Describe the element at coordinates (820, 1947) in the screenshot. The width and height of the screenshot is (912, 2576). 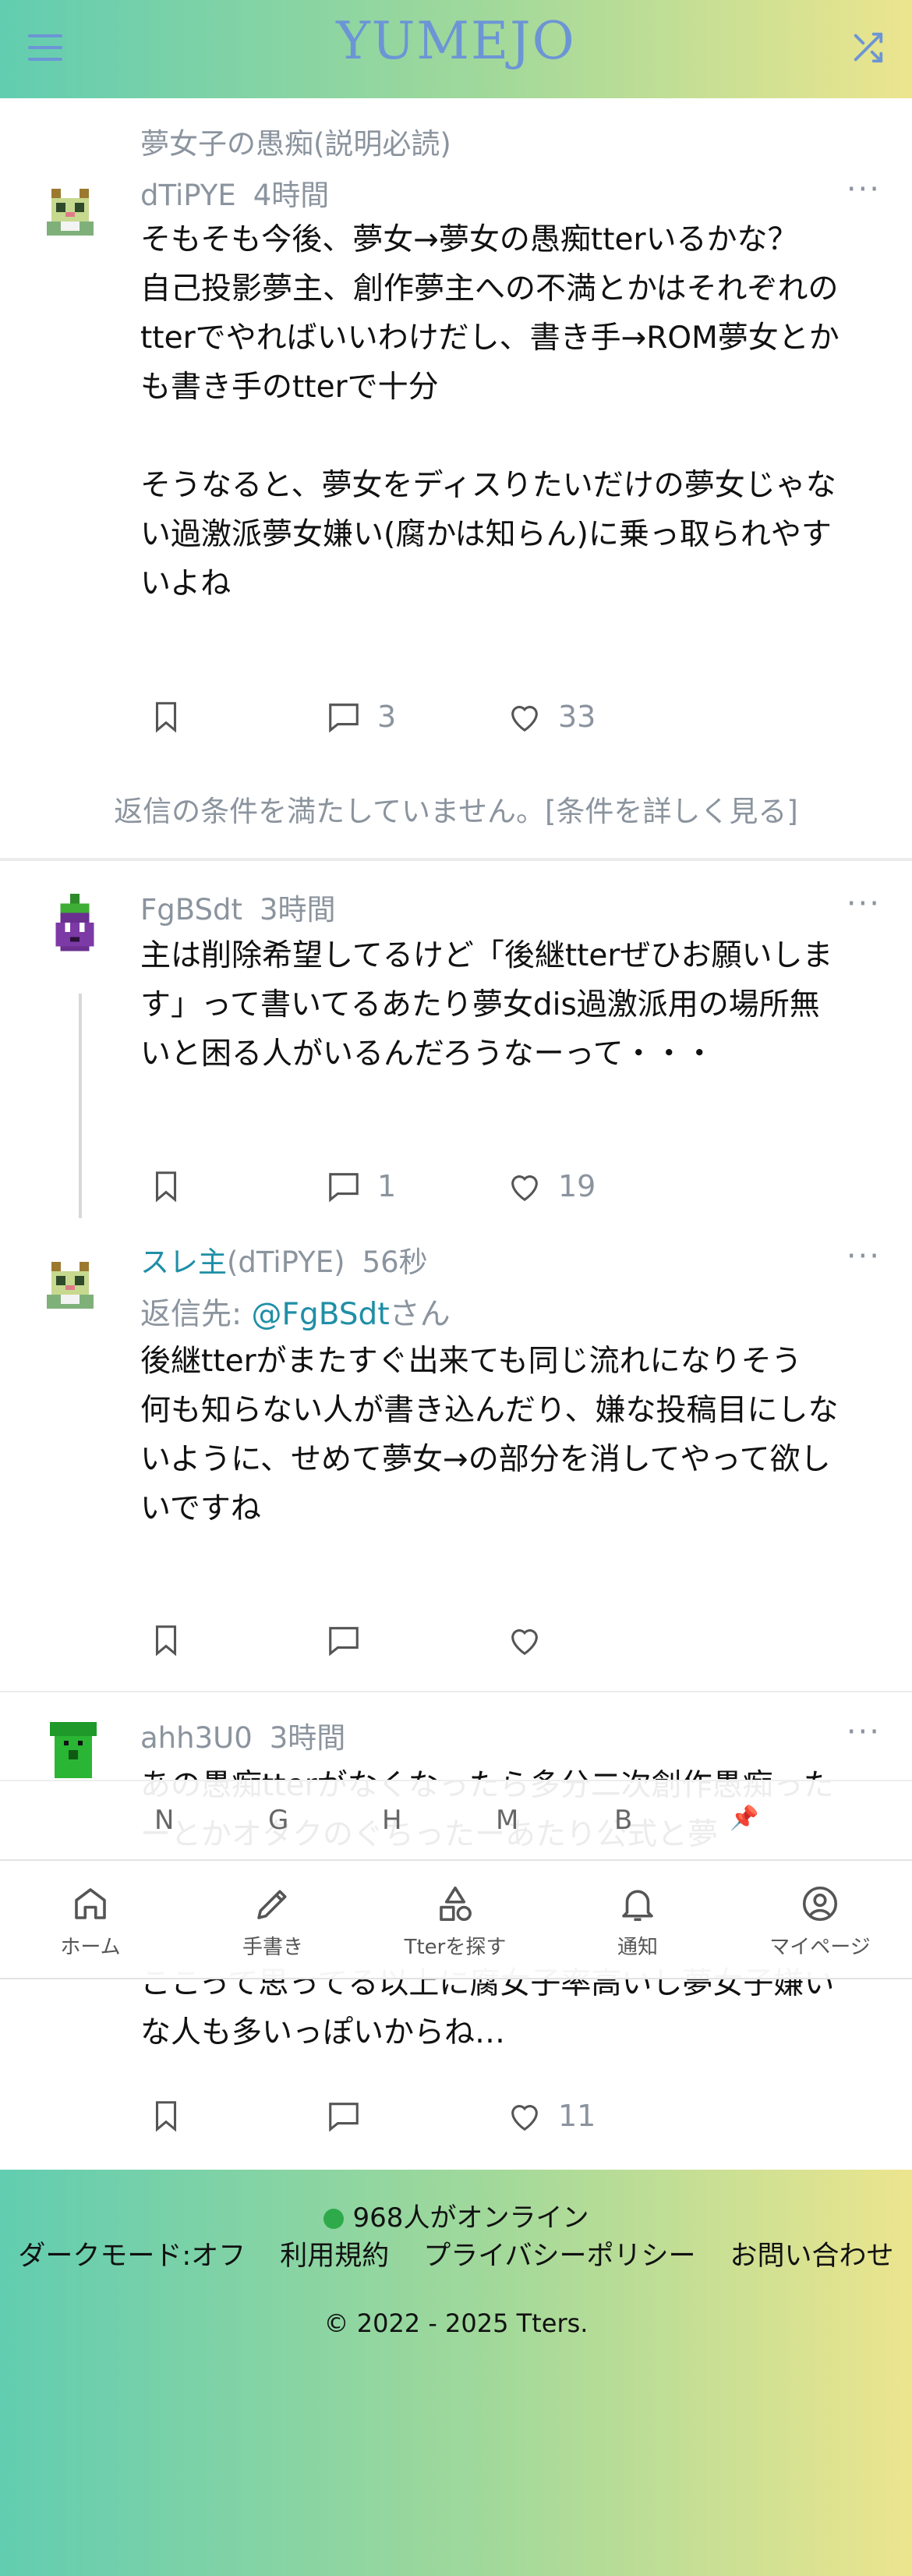
I see `nav-mypage-label: マイページ` at that location.